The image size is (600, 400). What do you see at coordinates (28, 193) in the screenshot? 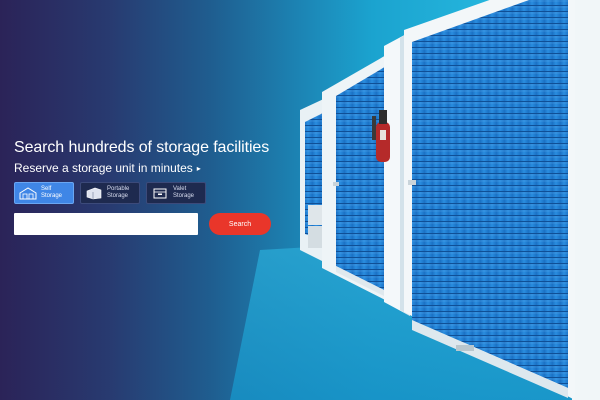
I see `storage-building-icon` at bounding box center [28, 193].